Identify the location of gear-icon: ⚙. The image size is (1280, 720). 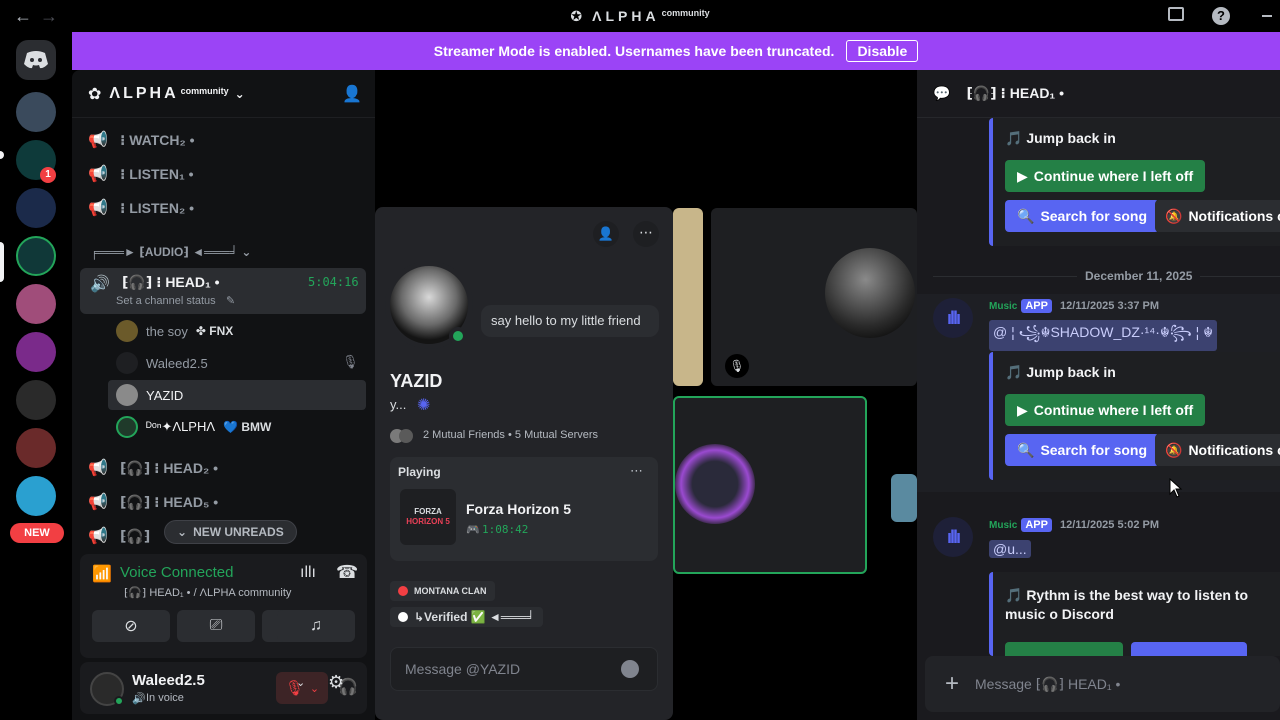
(336, 682).